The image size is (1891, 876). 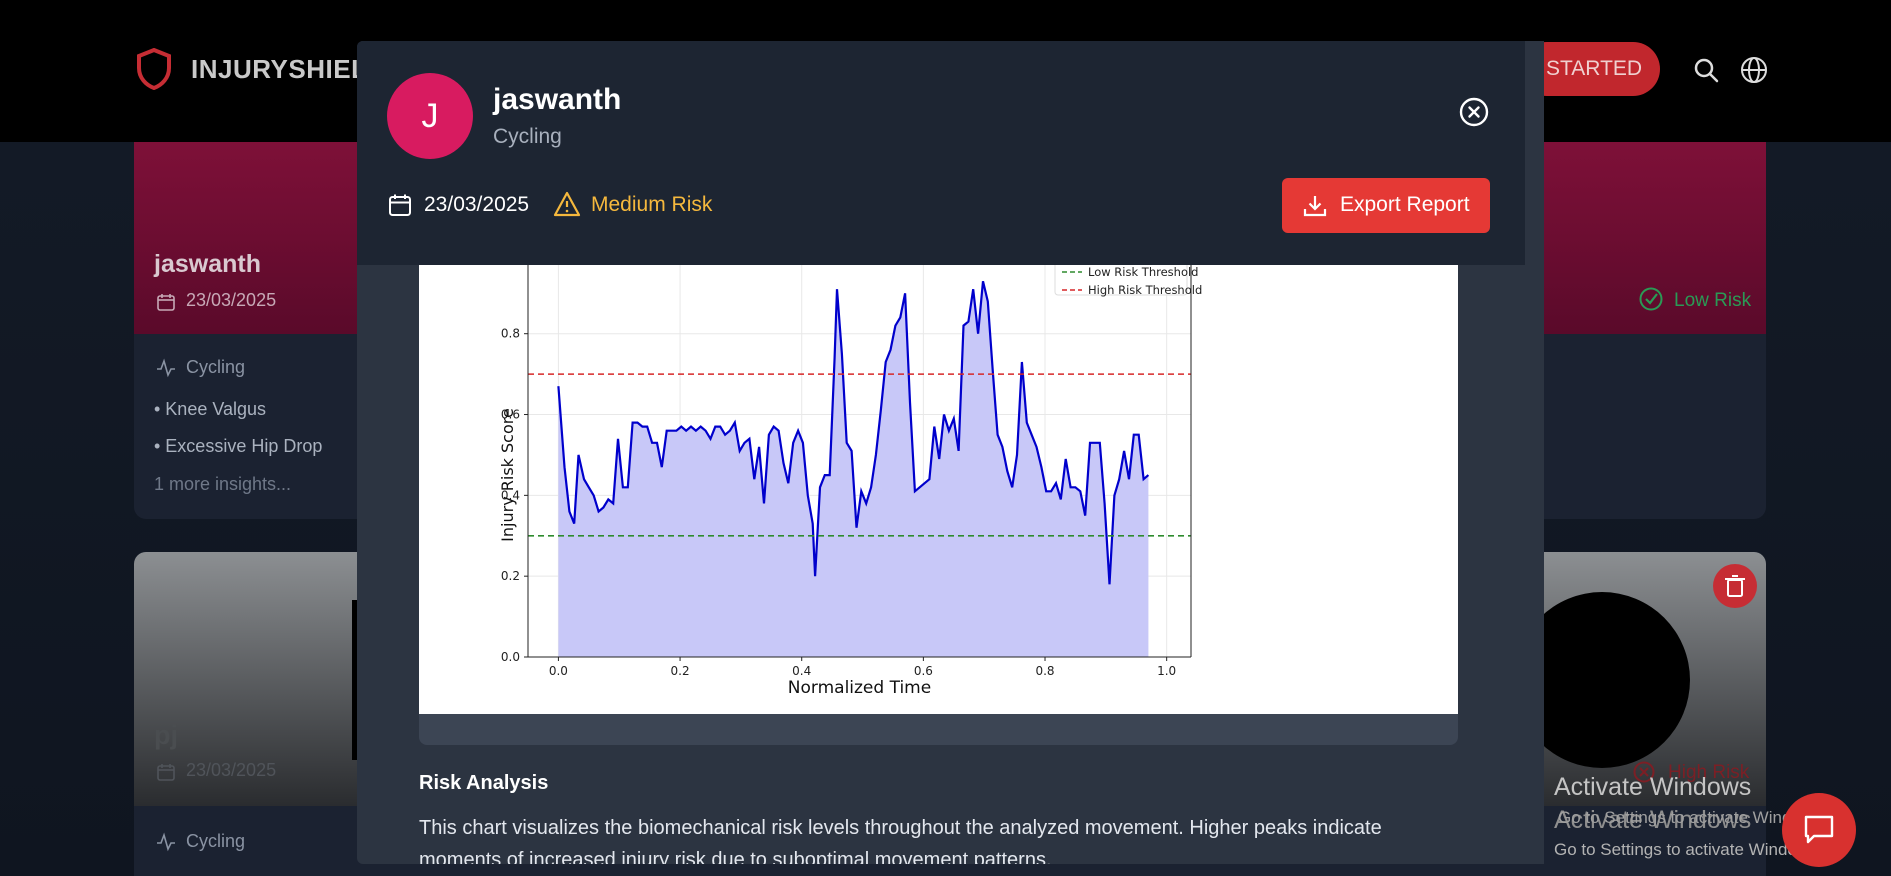 I want to click on export-report-button: Export Report, so click(x=1386, y=205).